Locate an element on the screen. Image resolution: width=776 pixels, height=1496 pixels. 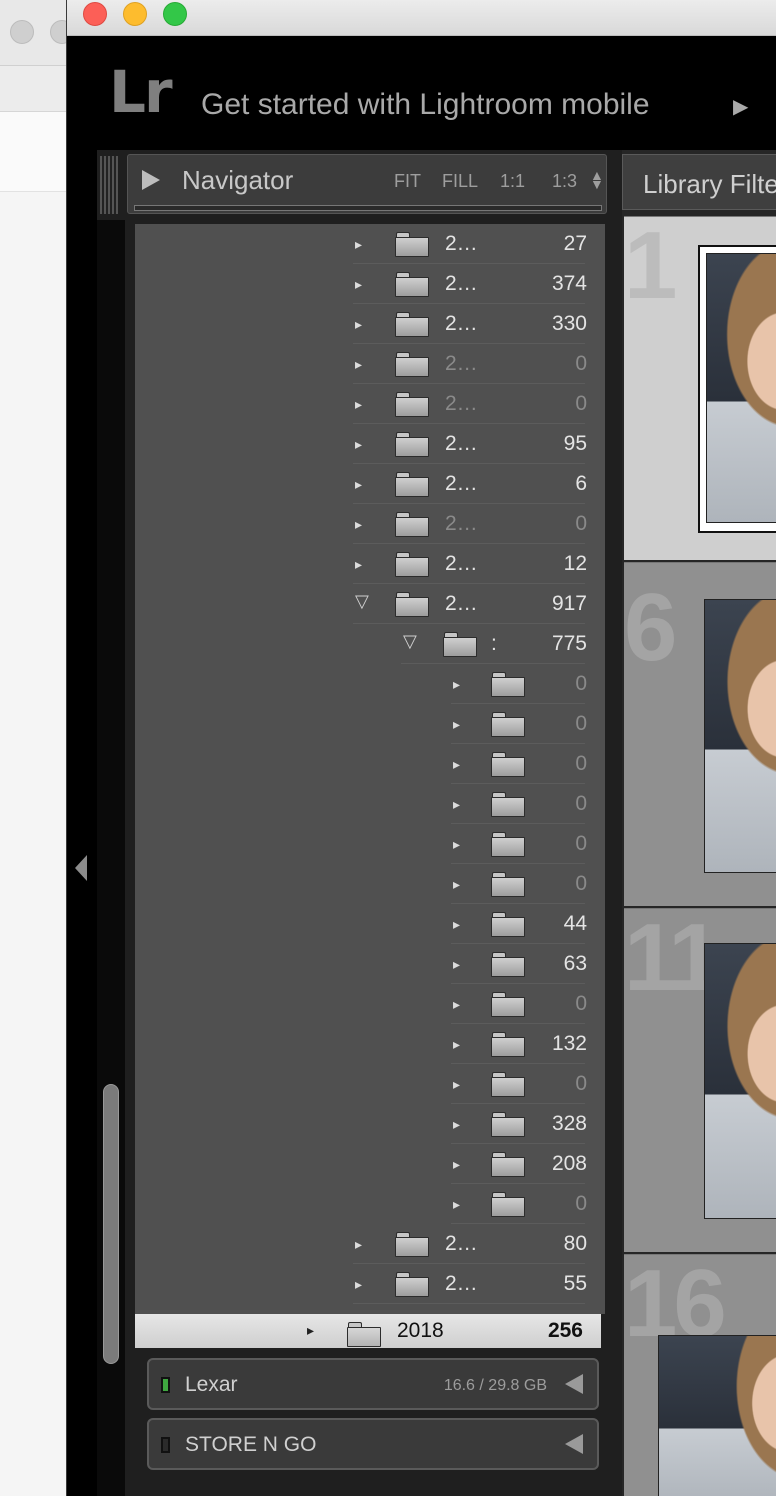
close-button is located at coordinates (95, 14).